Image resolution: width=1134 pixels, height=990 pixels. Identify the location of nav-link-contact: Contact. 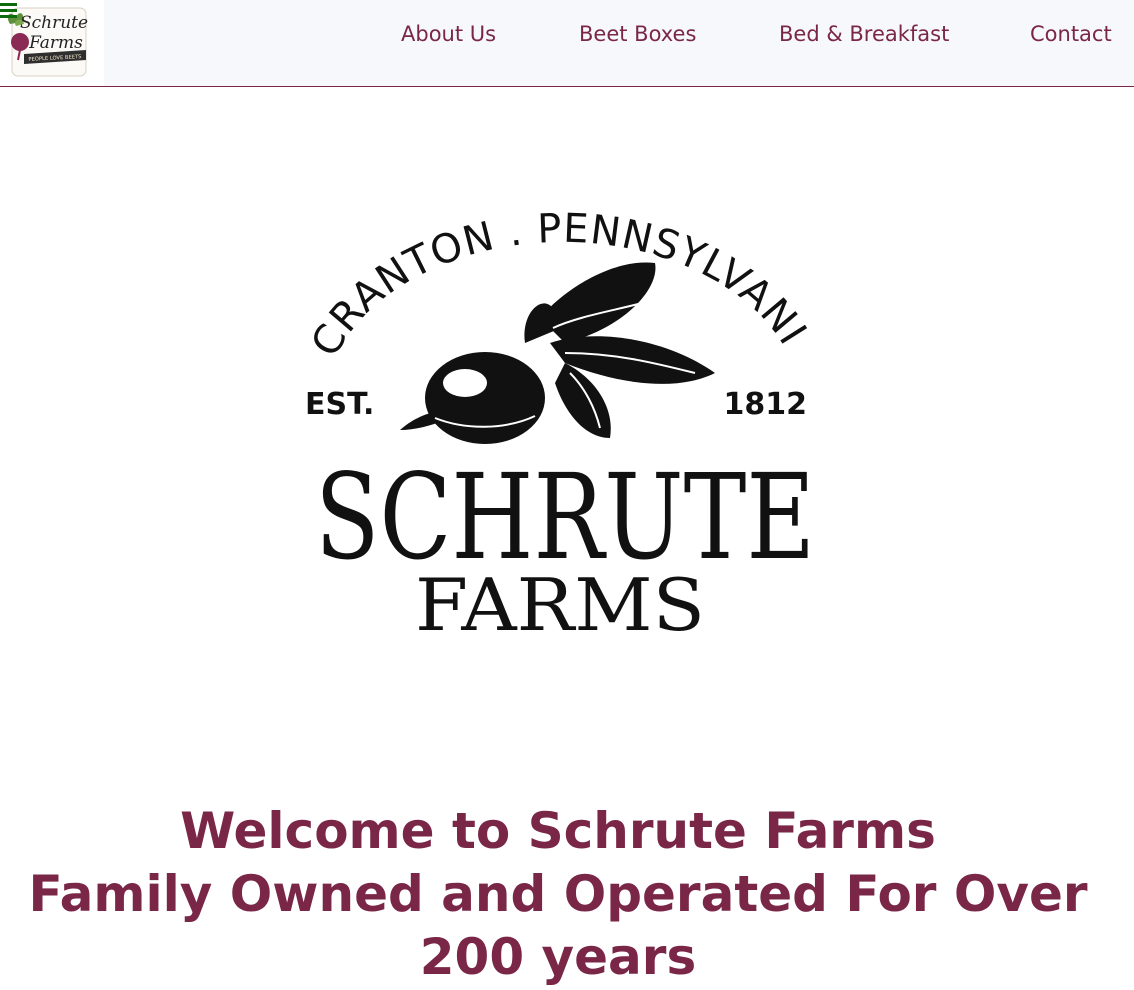
(1071, 34).